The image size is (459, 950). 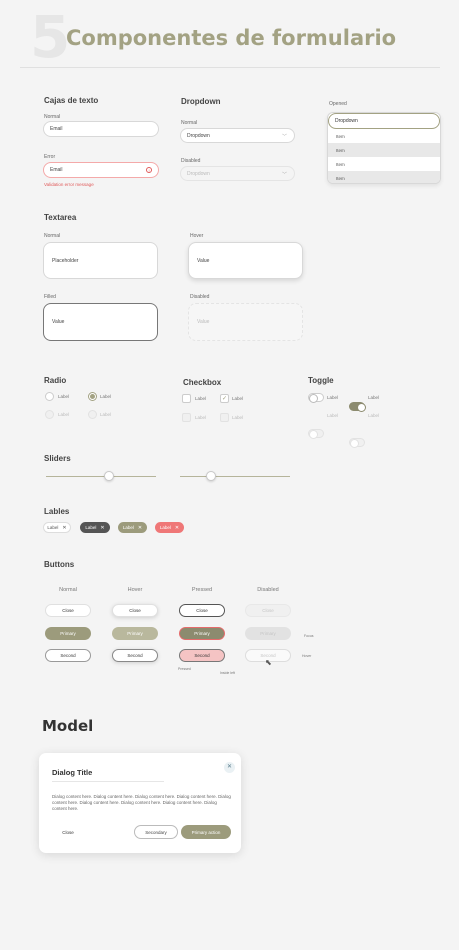 What do you see at coordinates (268, 590) in the screenshot?
I see `column-header-disabled: Disabled` at bounding box center [268, 590].